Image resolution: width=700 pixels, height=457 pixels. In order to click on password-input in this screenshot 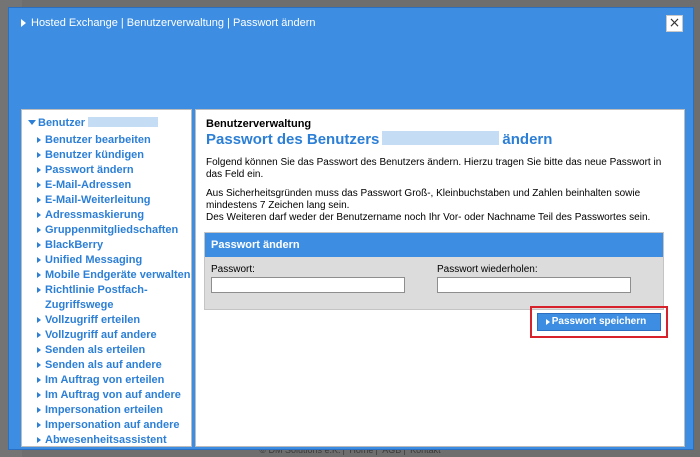, I will do `click(308, 285)`.